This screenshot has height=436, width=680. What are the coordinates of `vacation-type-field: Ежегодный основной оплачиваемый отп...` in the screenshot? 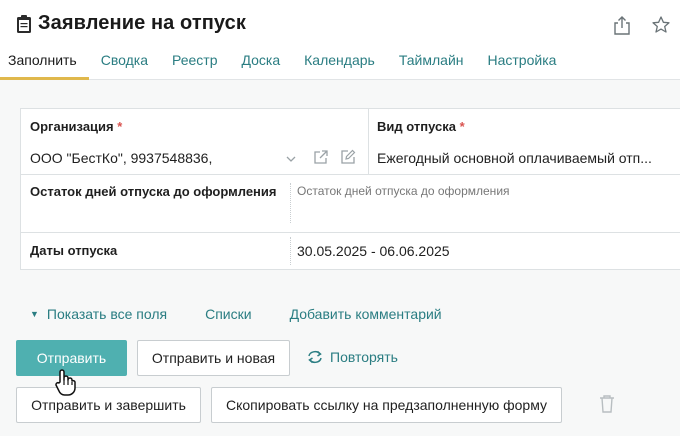 It's located at (514, 158).